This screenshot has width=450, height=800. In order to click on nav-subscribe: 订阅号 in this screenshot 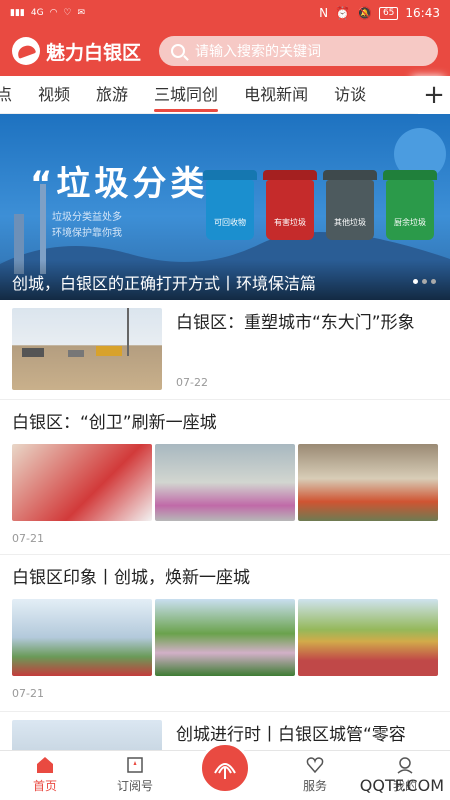, I will do `click(135, 775)`.